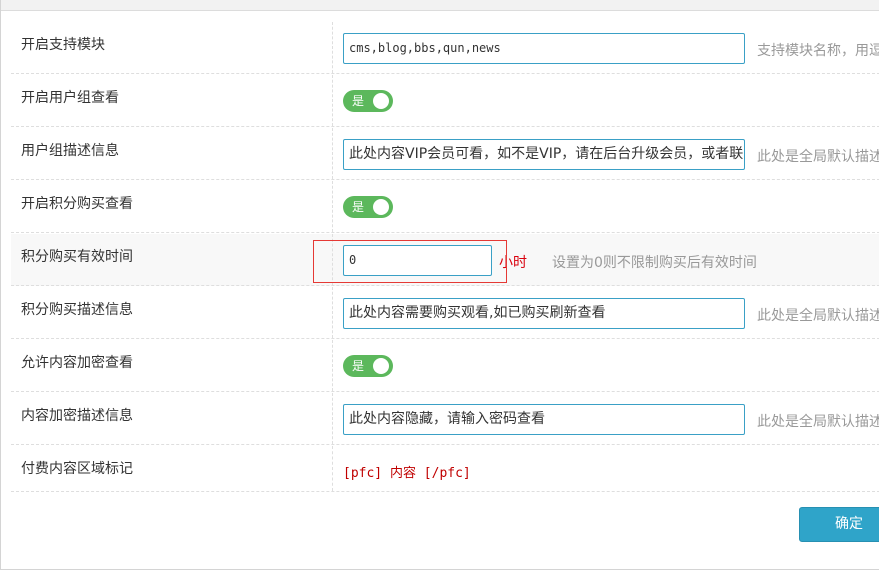 This screenshot has width=879, height=570. What do you see at coordinates (544, 48) in the screenshot?
I see `support-modules-input: cms,blog,bbs,qun,news` at bounding box center [544, 48].